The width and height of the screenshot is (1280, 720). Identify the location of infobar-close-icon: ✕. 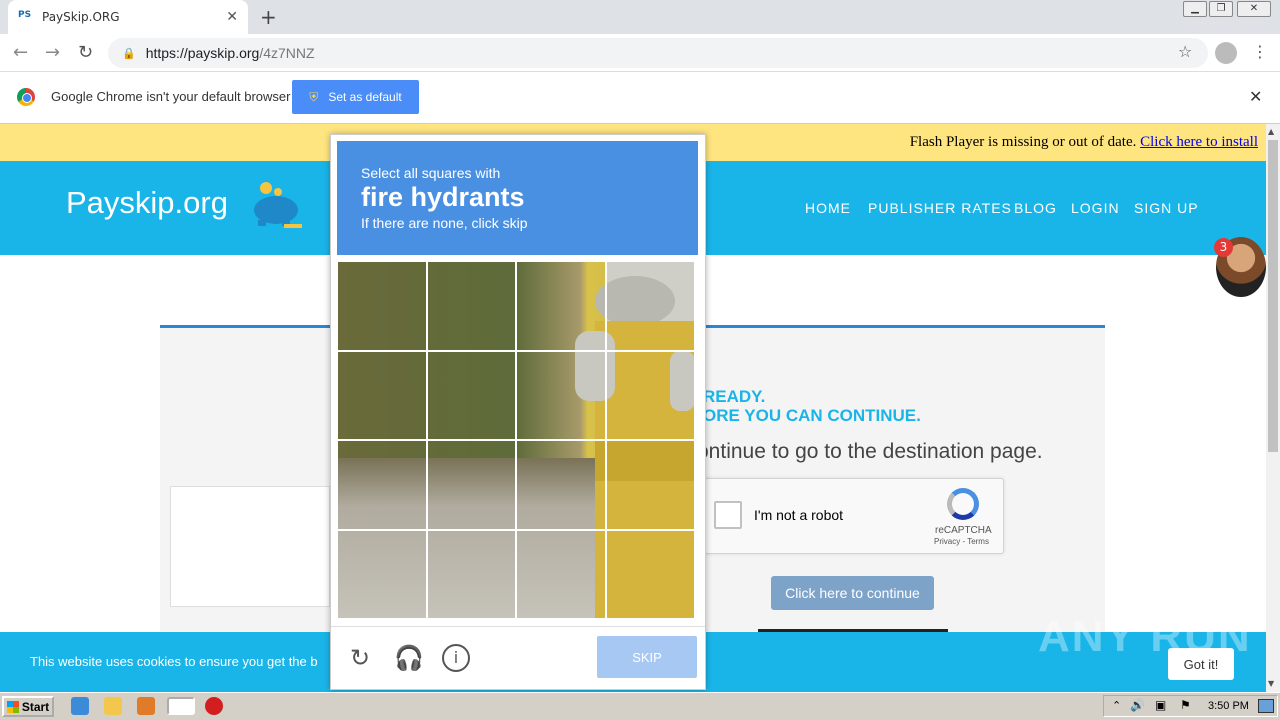
(1255, 96).